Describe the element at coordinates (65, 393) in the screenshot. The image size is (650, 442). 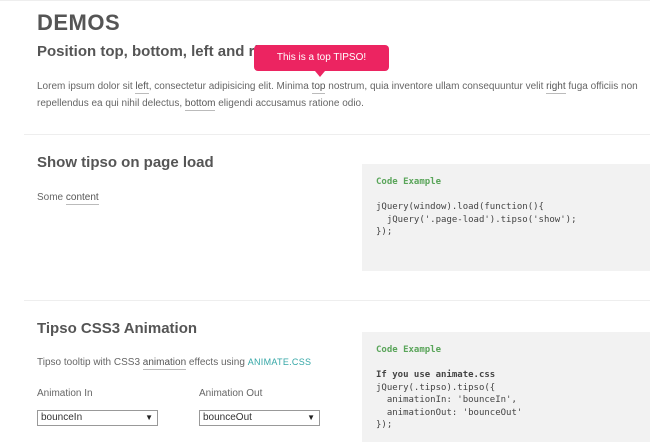
I see `animation-in-label: Animation In` at that location.